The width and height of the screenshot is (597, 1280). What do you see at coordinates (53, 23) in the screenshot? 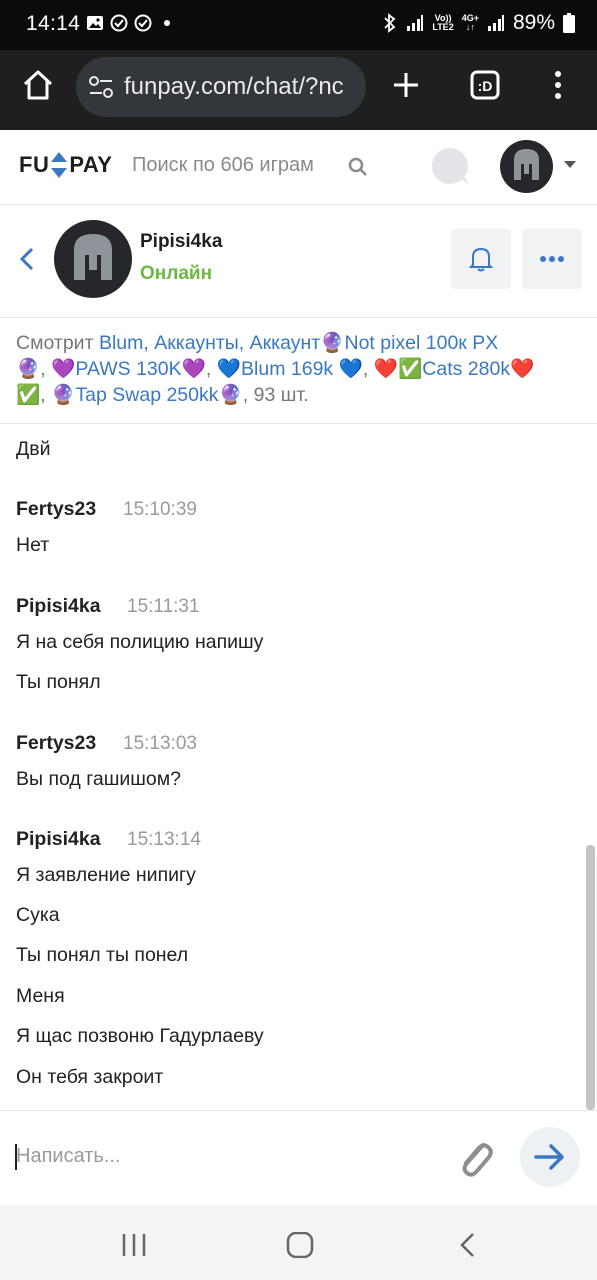
I see `status-time: 14:14` at bounding box center [53, 23].